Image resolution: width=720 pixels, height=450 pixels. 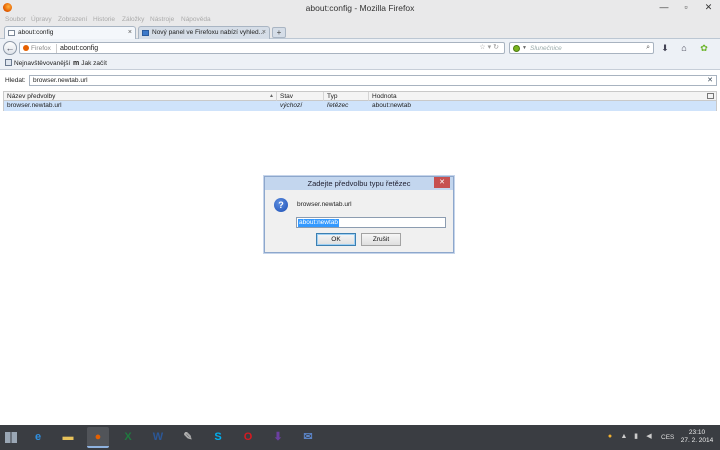 I want to click on clock: 23:10 27. 2. 2014, so click(x=697, y=437).